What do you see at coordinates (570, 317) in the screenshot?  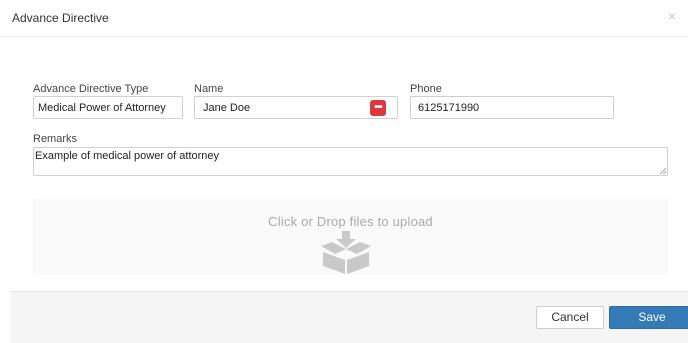 I see `cancel-button: Cancel` at bounding box center [570, 317].